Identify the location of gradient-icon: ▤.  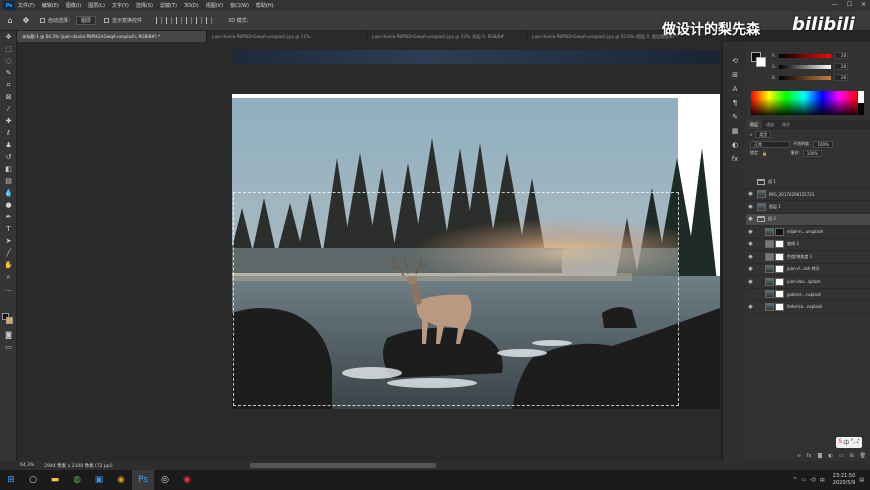
(8, 181).